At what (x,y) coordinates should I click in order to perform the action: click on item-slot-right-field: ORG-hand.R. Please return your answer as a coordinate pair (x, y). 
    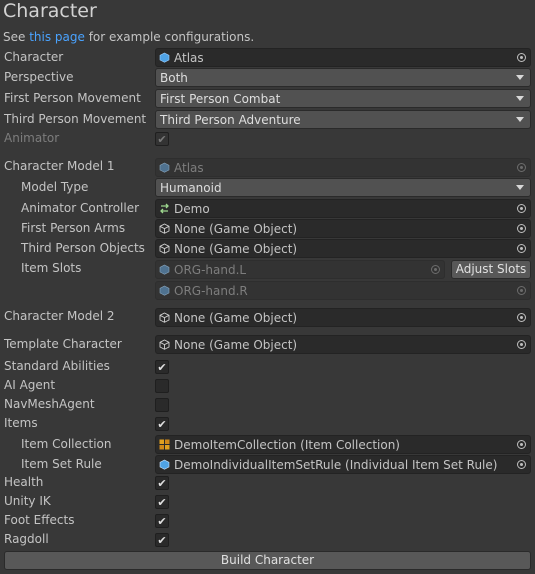
    Looking at the image, I should click on (343, 290).